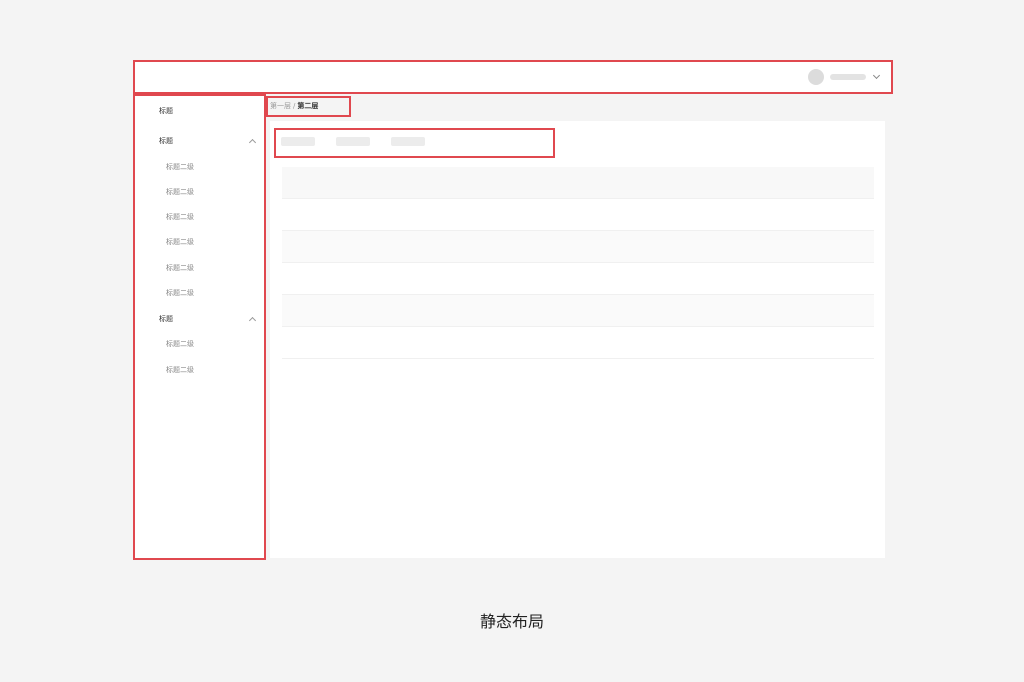 This screenshot has height=682, width=1024. I want to click on breadcrumb: 第一层 / 第二层, so click(294, 106).